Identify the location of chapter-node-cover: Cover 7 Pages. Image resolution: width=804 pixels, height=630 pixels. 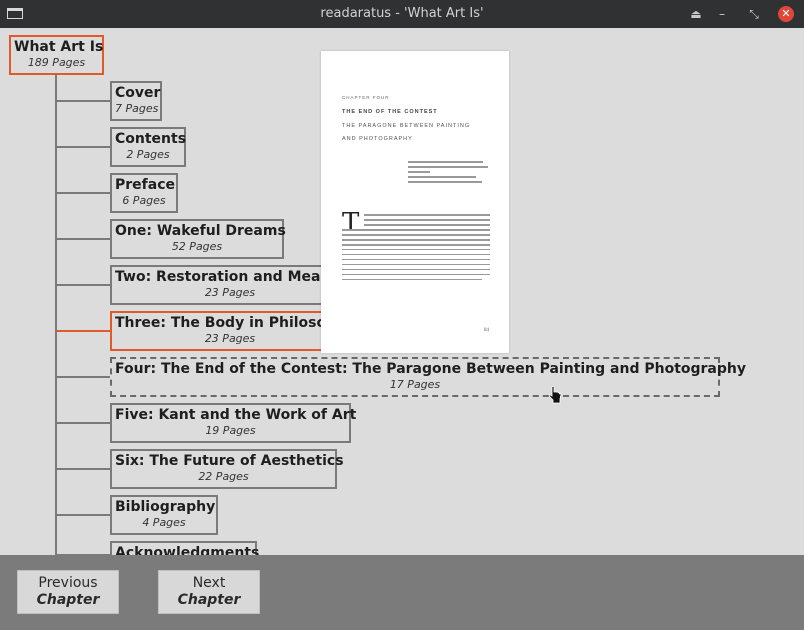
(136, 101).